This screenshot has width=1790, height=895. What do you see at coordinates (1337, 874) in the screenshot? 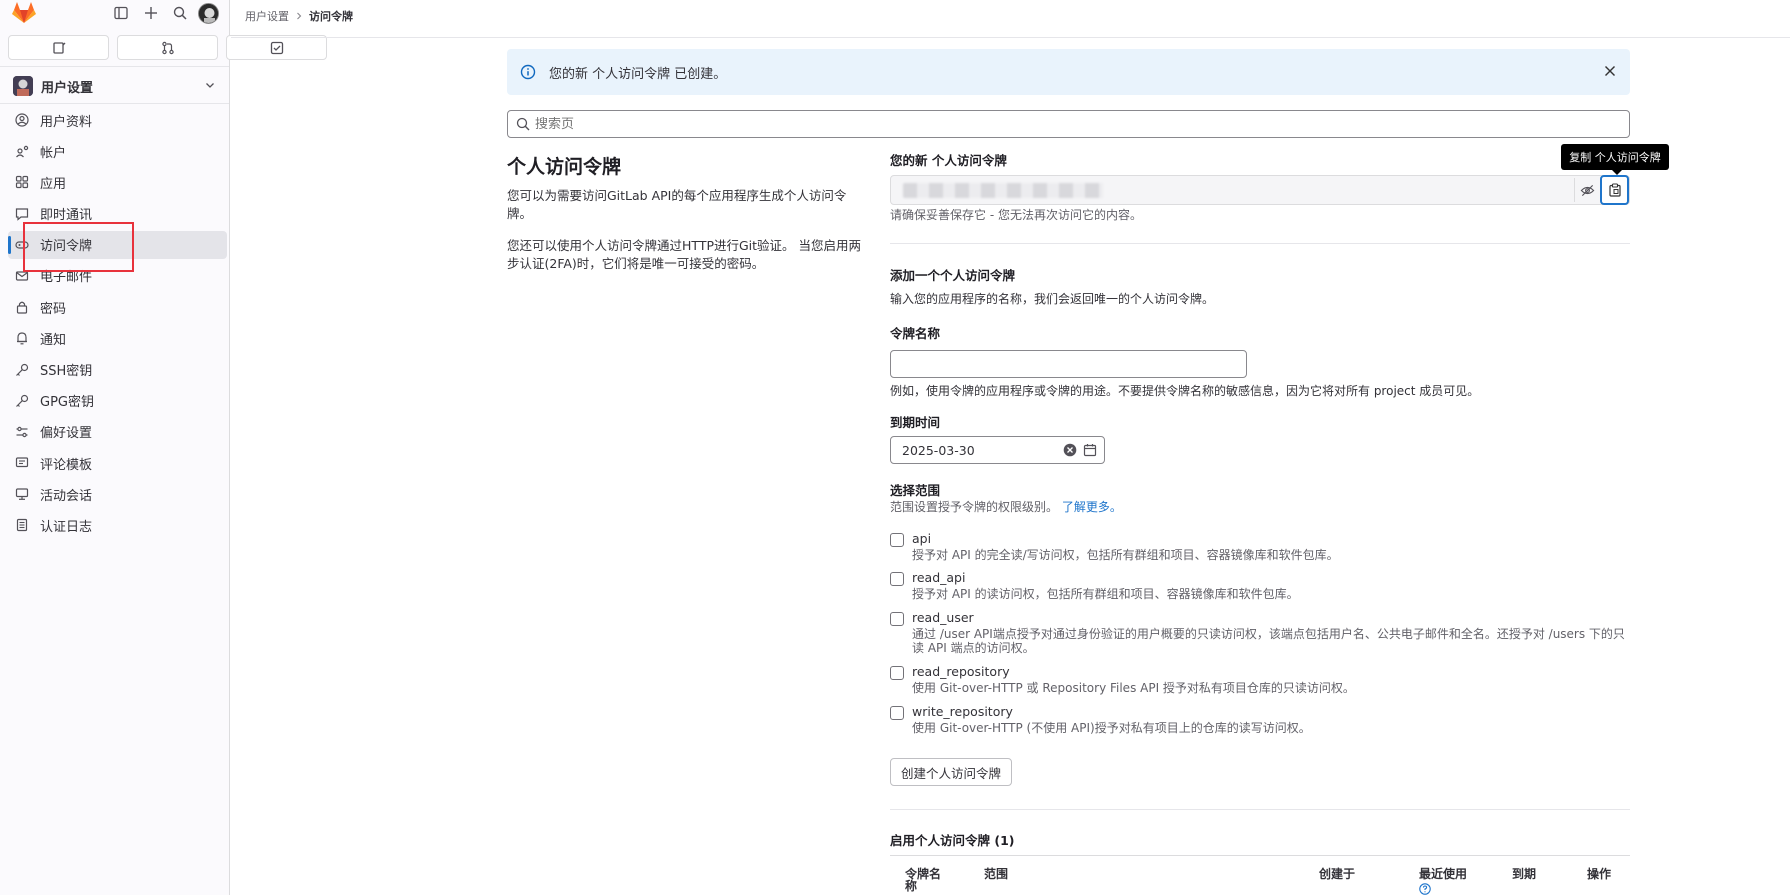
I see `table-header-created: 创建于` at bounding box center [1337, 874].